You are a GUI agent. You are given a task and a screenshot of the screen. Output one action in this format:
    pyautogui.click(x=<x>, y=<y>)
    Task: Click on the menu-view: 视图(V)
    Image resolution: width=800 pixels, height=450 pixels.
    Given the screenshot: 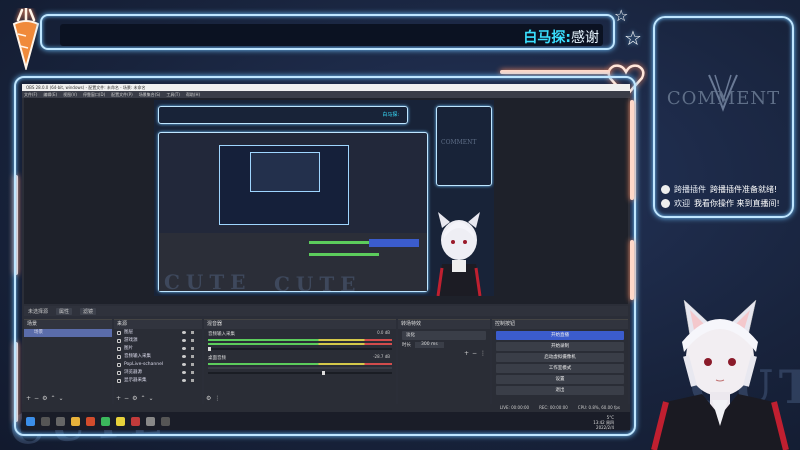 What is the action you would take?
    pyautogui.click(x=70, y=94)
    